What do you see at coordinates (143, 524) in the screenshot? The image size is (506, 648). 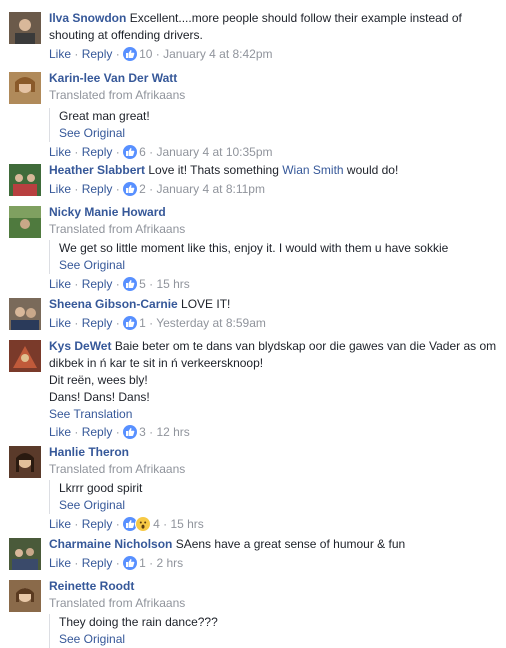 I see `wow-reaction-icon` at bounding box center [143, 524].